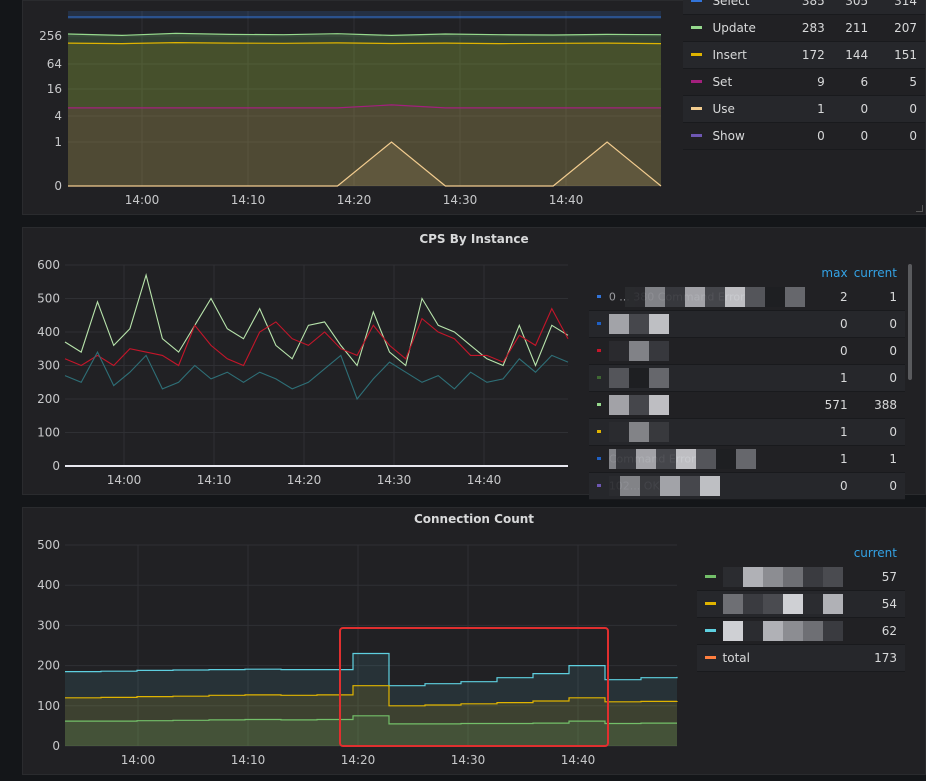 The height and width of the screenshot is (781, 926). What do you see at coordinates (48, 545) in the screenshot?
I see `y-tick-label: 500` at bounding box center [48, 545].